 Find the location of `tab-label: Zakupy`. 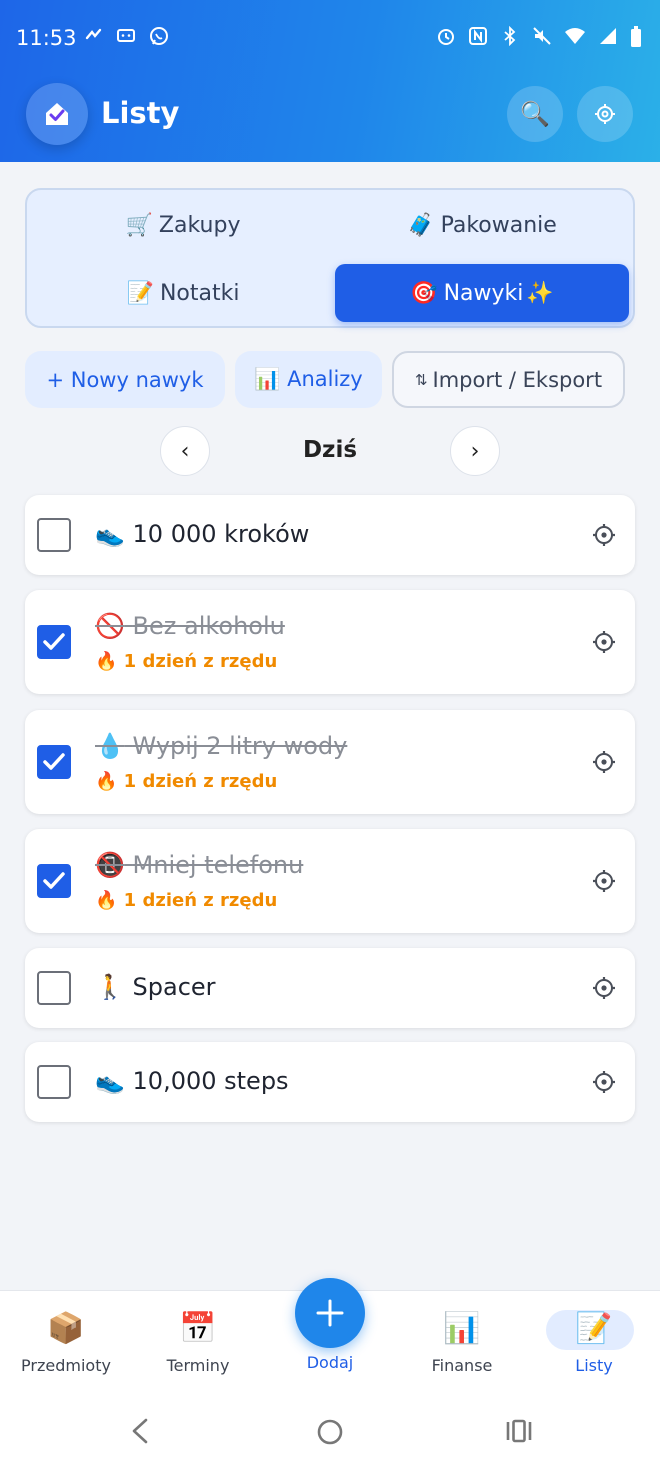

tab-label: Zakupy is located at coordinates (199, 225).